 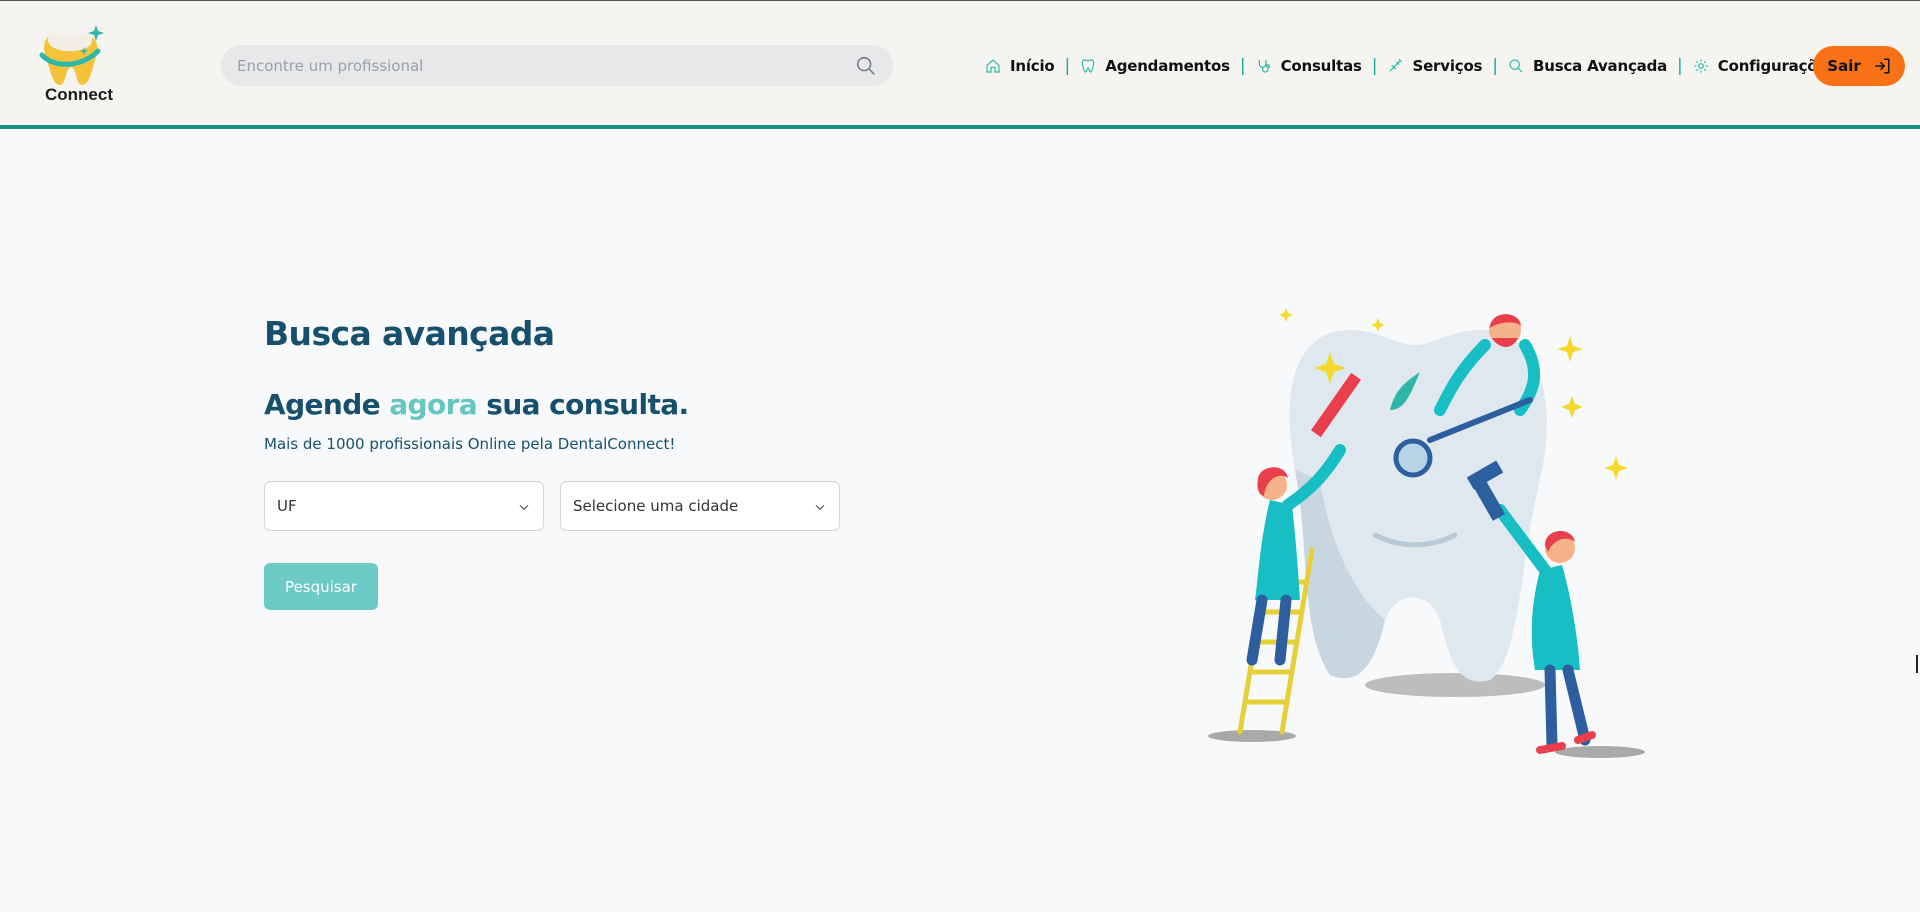 I want to click on headline-part: Agende, so click(x=327, y=404).